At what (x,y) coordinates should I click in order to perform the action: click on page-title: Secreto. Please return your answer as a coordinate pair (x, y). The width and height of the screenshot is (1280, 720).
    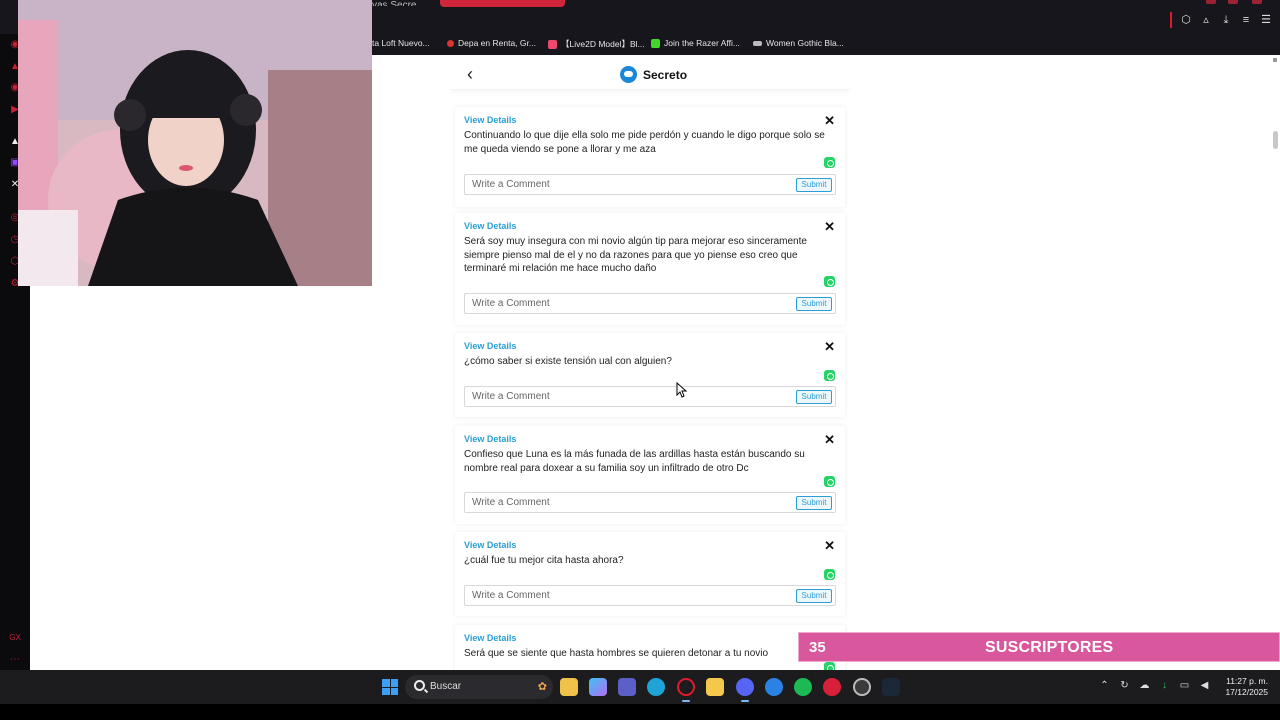
    Looking at the image, I should click on (665, 74).